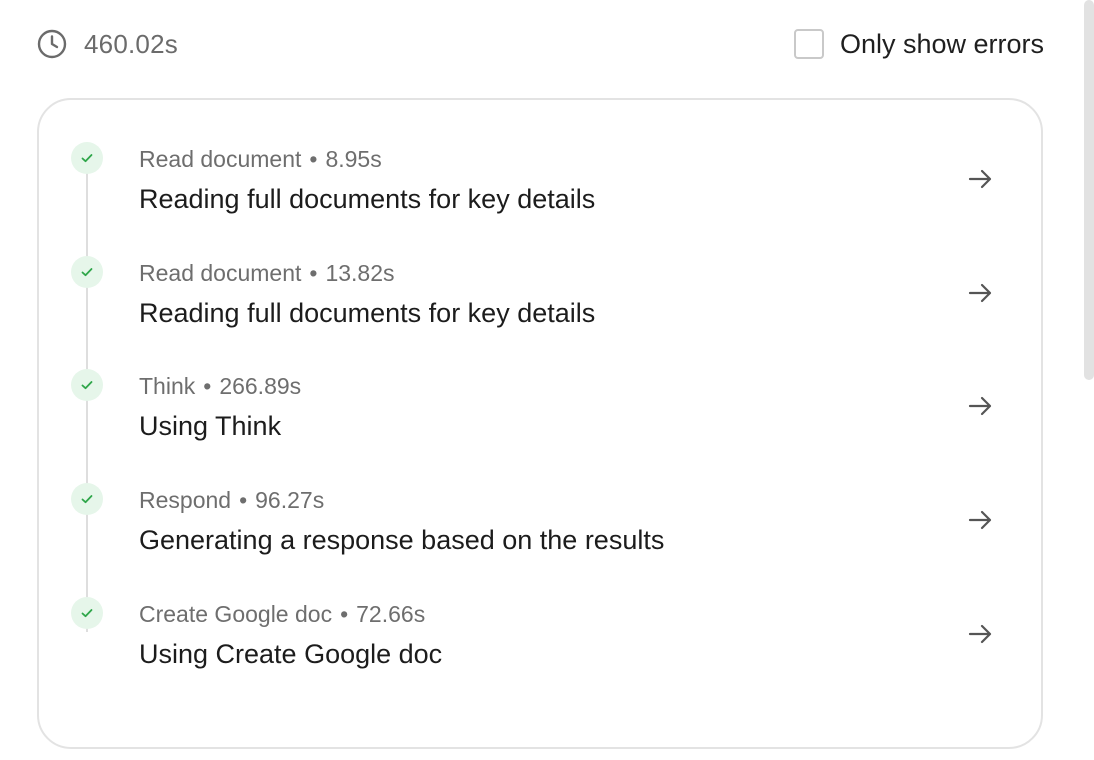 The height and width of the screenshot is (760, 1094). What do you see at coordinates (360, 273) in the screenshot?
I see `step-duration: 13.82s` at bounding box center [360, 273].